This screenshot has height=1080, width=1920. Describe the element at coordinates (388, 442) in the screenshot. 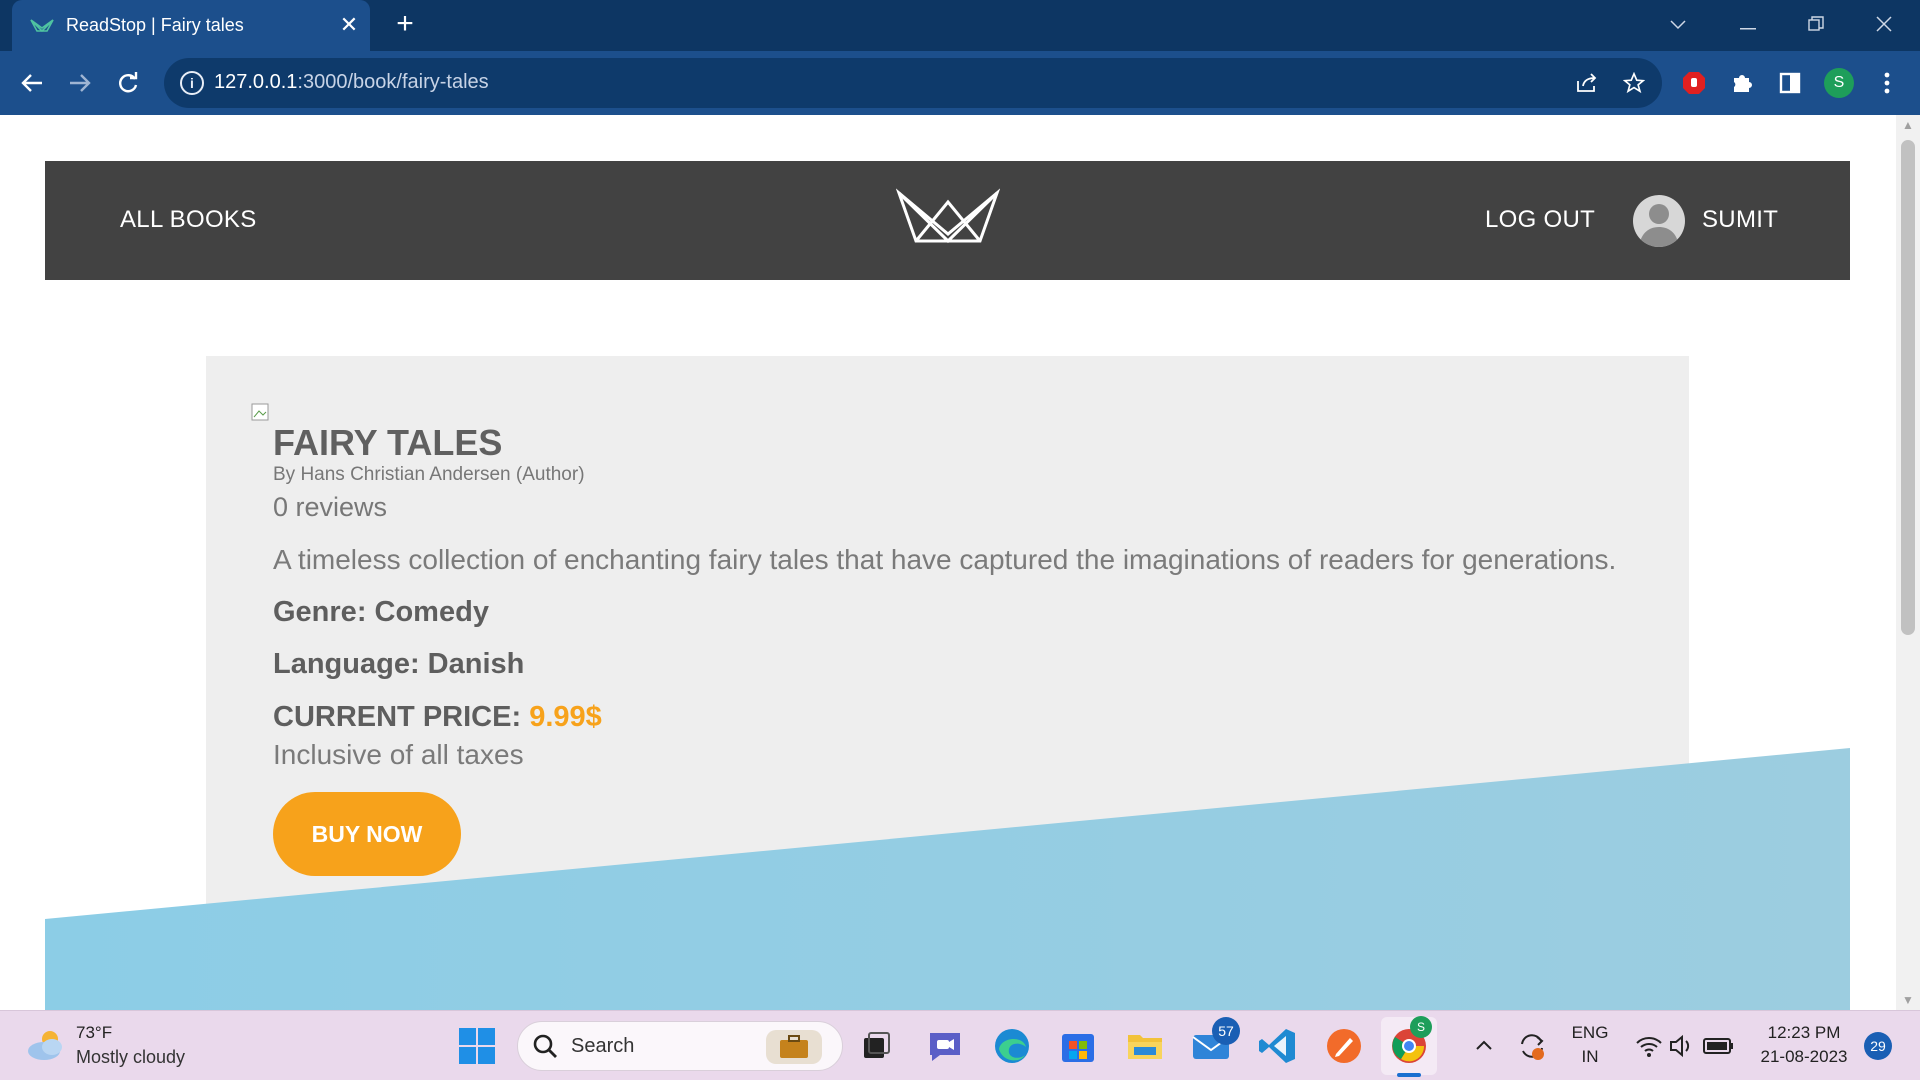

I see `book-title: FAIRY TALES` at that location.